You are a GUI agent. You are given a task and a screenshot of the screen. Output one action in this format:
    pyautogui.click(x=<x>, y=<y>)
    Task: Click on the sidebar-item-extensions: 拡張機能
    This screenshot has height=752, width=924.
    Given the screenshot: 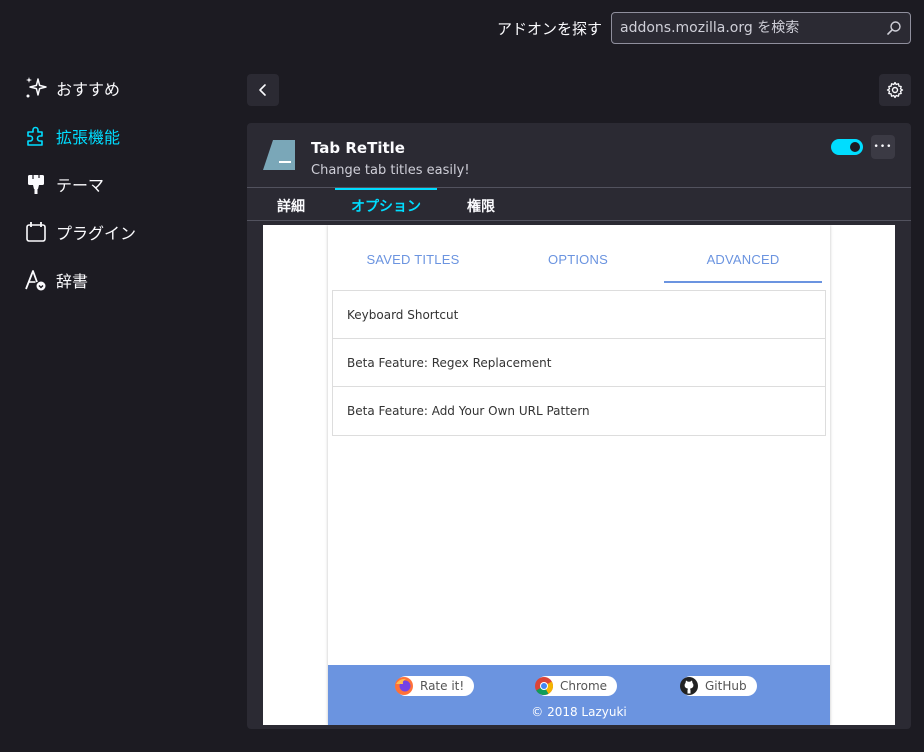 What is the action you would take?
    pyautogui.click(x=72, y=136)
    